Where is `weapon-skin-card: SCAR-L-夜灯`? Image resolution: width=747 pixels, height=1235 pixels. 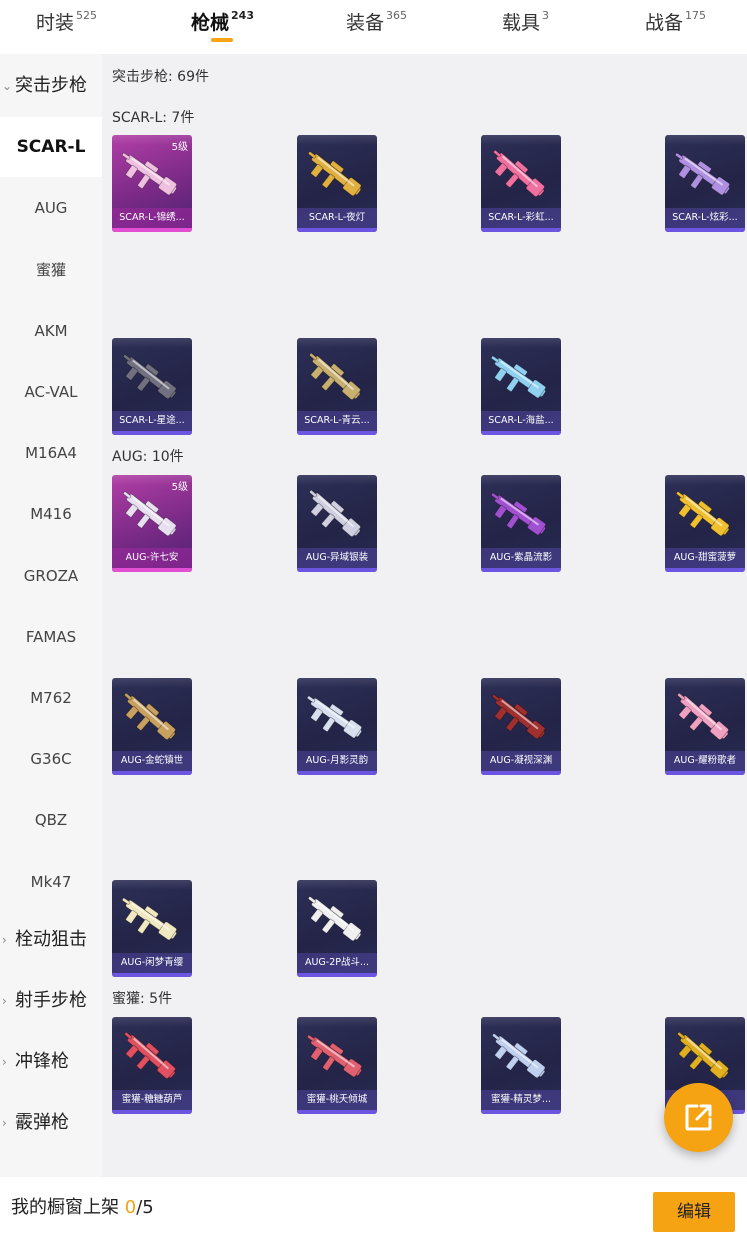
weapon-skin-card: SCAR-L-夜灯 is located at coordinates (337, 183).